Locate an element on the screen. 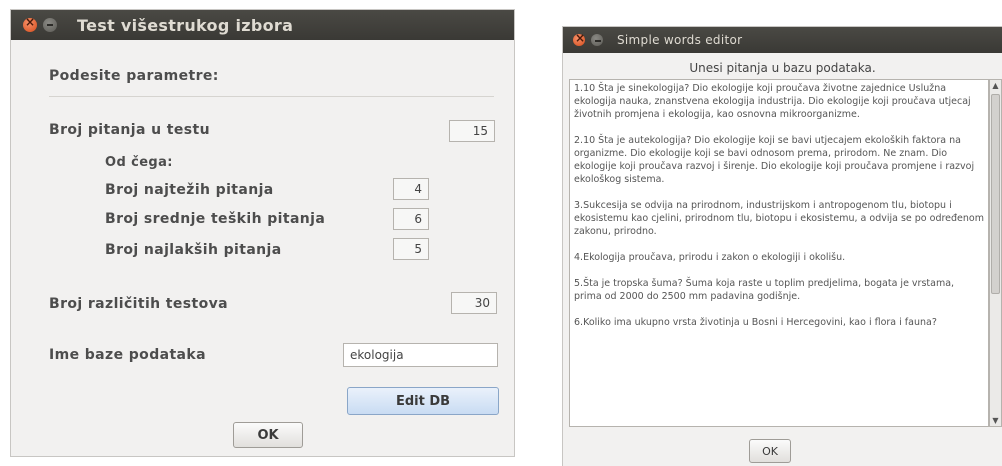 The height and width of the screenshot is (466, 1002). separator is located at coordinates (271, 96).